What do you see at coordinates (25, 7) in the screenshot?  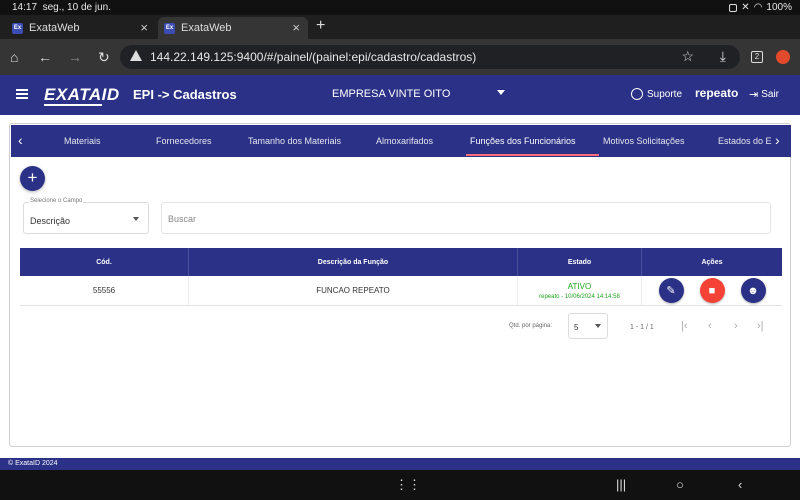 I see `status-time: 14:17` at bounding box center [25, 7].